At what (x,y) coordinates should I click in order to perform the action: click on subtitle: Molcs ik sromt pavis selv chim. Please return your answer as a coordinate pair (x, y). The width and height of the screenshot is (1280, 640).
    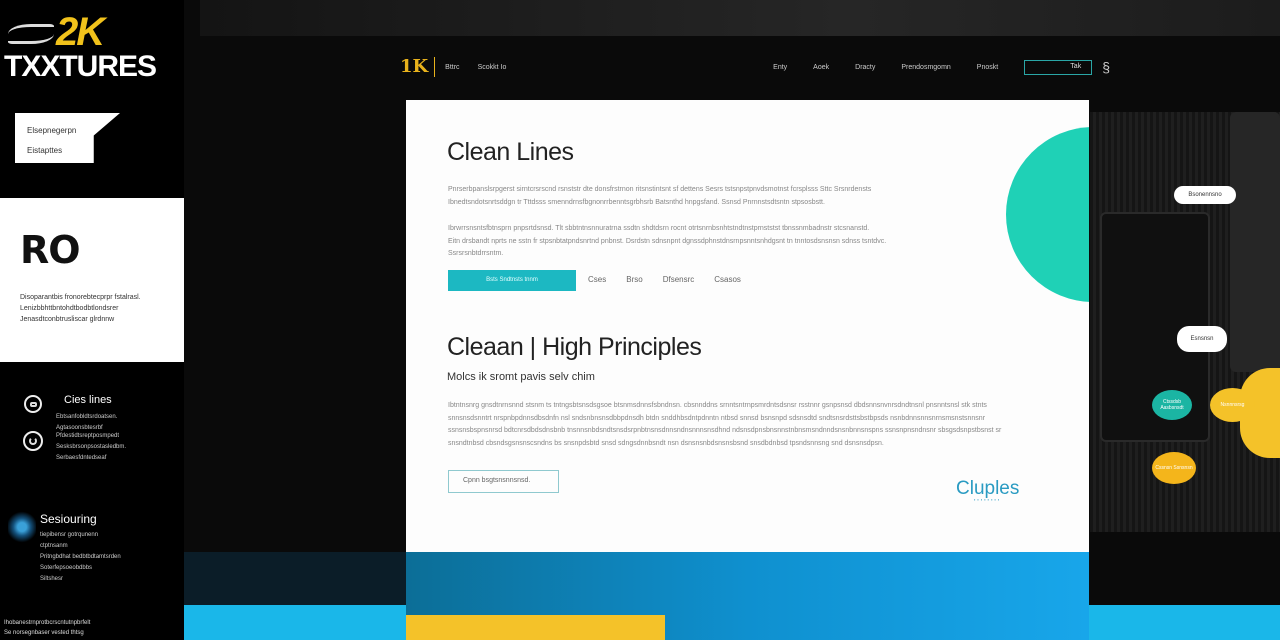
    Looking at the image, I should click on (521, 377).